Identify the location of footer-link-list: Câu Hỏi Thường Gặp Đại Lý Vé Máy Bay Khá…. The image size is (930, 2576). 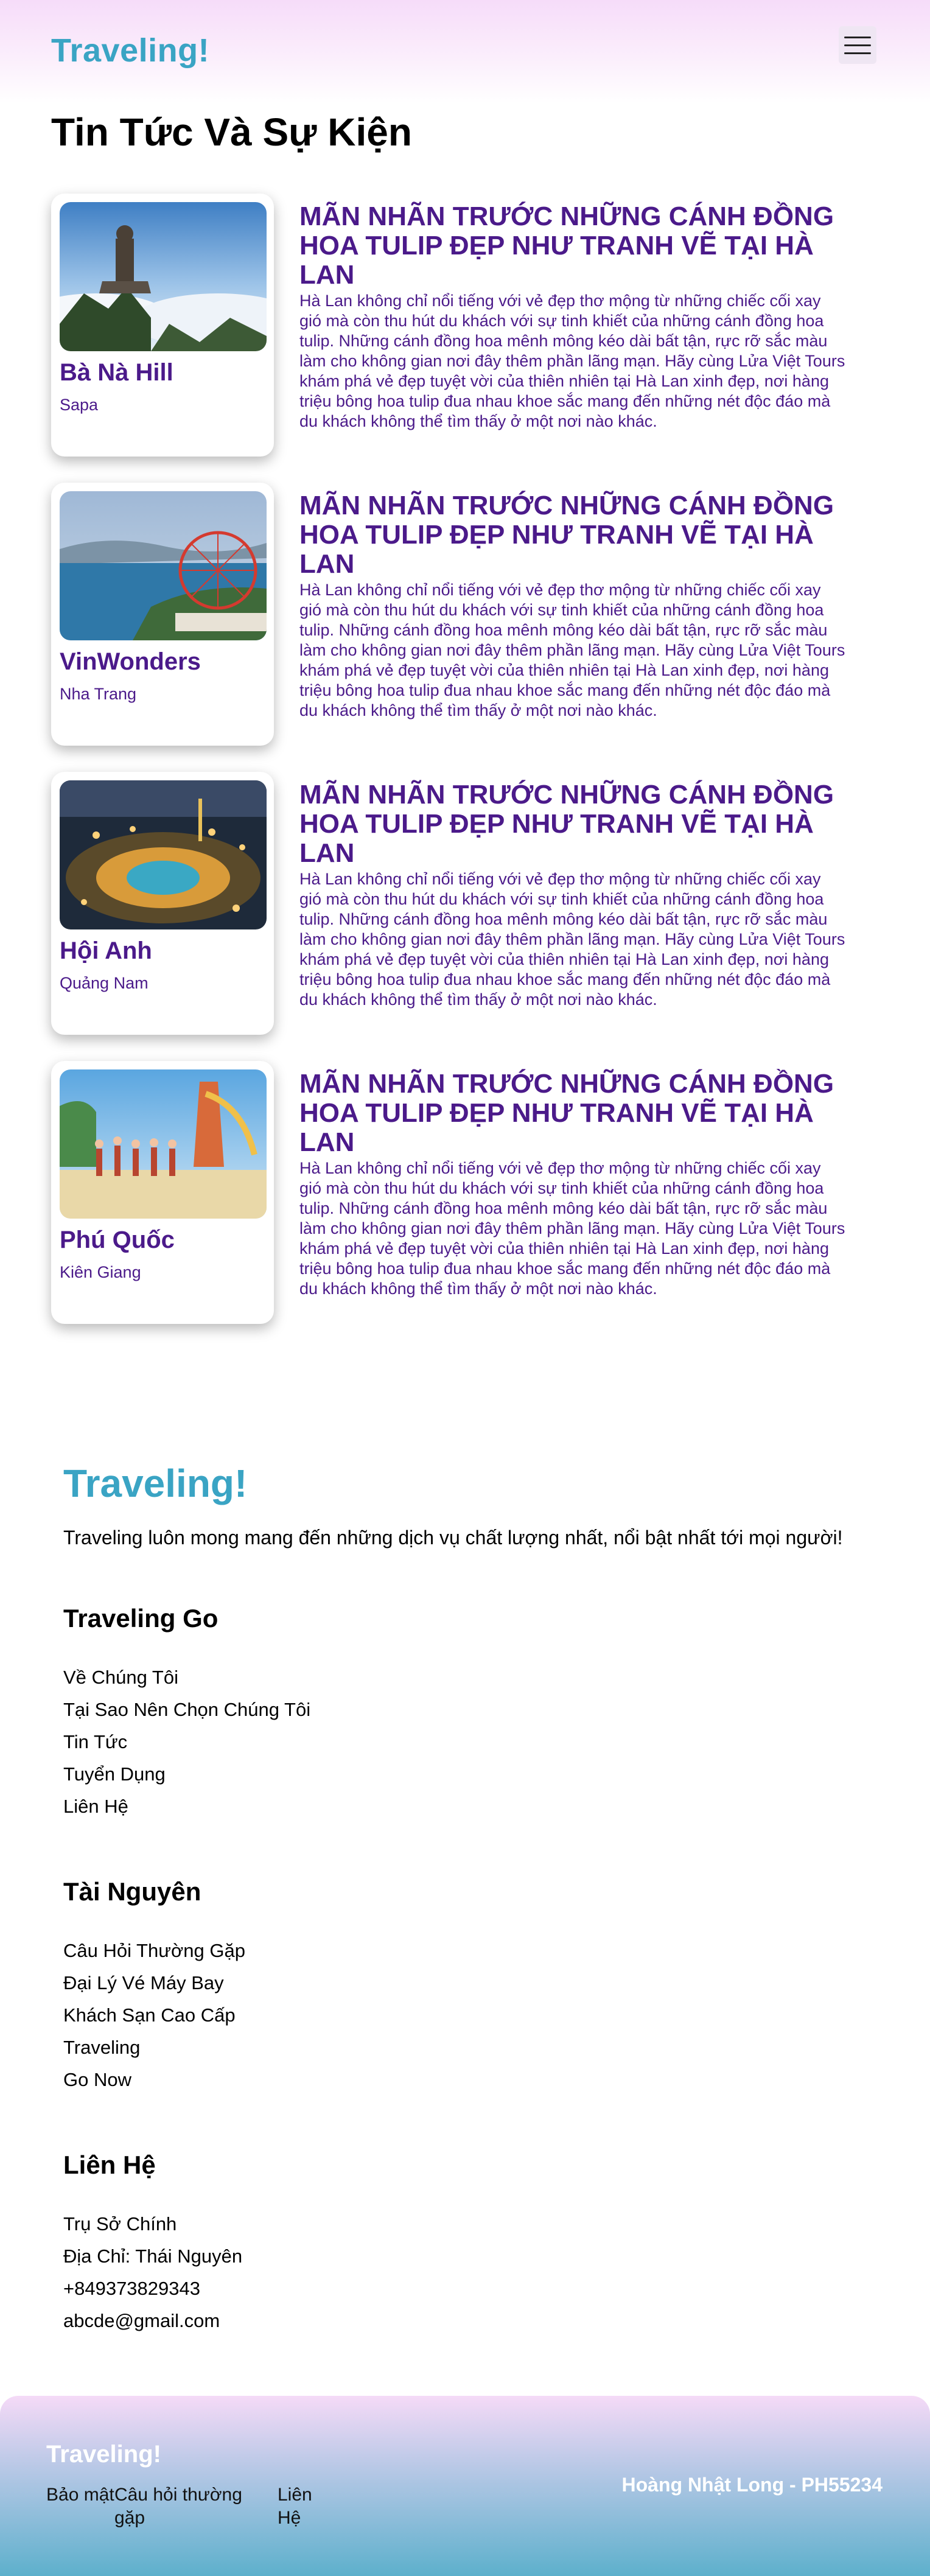
(471, 2015).